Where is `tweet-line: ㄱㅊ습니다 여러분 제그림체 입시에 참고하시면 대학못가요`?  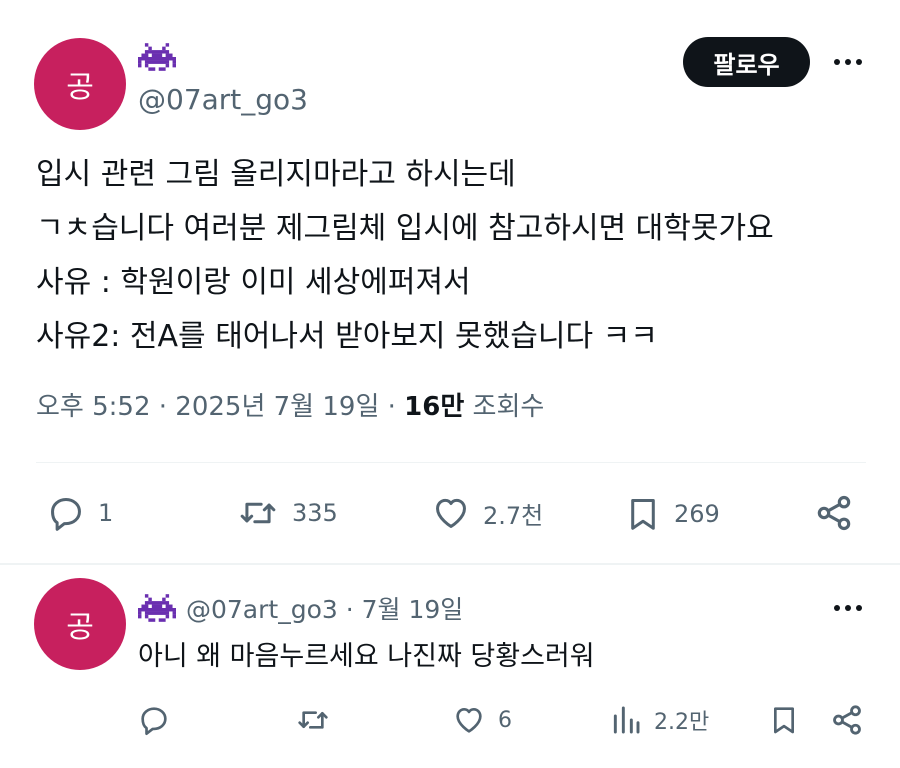
tweet-line: ㄱㅊ습니다 여러분 제그림체 입시에 참고하시면 대학못가요 is located at coordinates (405, 228).